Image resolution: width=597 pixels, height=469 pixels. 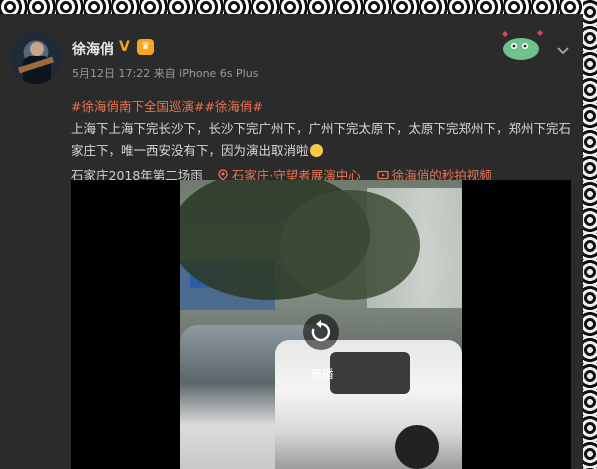 I want to click on post-meta: 5月12日 17:22 来自 iPhone 6s Plus, so click(x=165, y=73).